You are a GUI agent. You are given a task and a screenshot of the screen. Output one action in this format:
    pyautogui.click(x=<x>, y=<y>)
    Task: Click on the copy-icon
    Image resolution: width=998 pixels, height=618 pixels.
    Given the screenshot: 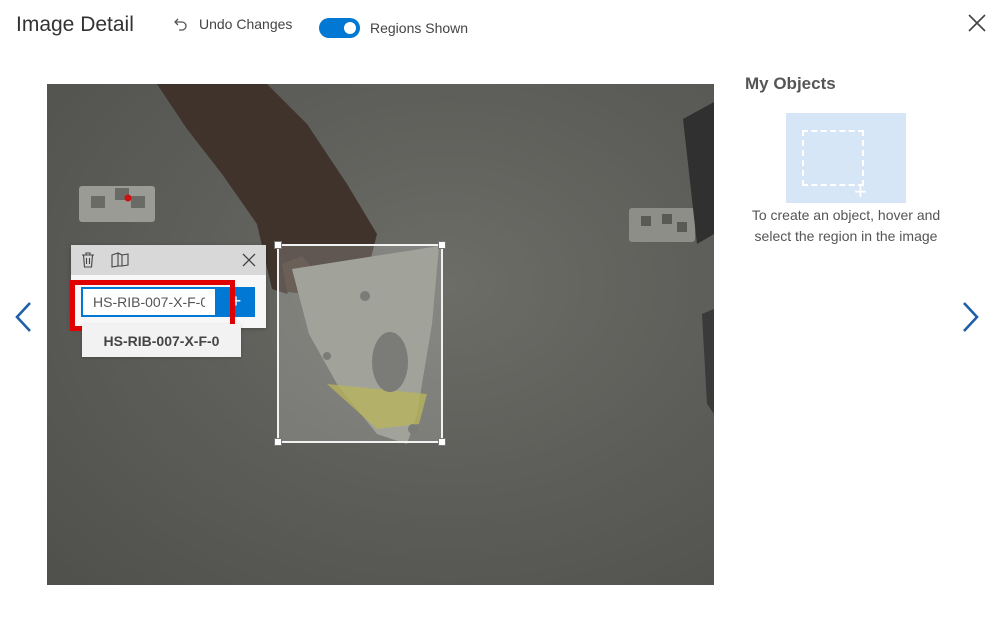 What is the action you would take?
    pyautogui.click(x=120, y=260)
    